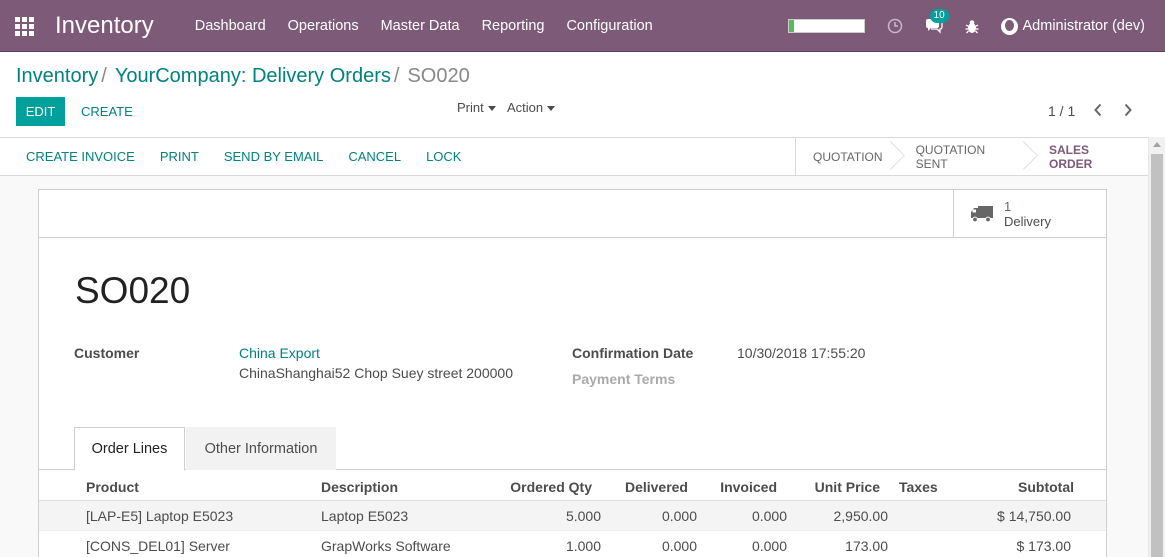 This screenshot has height=557, width=1165. I want to click on form-tabs: Order Lines Other Information, so click(572, 449).